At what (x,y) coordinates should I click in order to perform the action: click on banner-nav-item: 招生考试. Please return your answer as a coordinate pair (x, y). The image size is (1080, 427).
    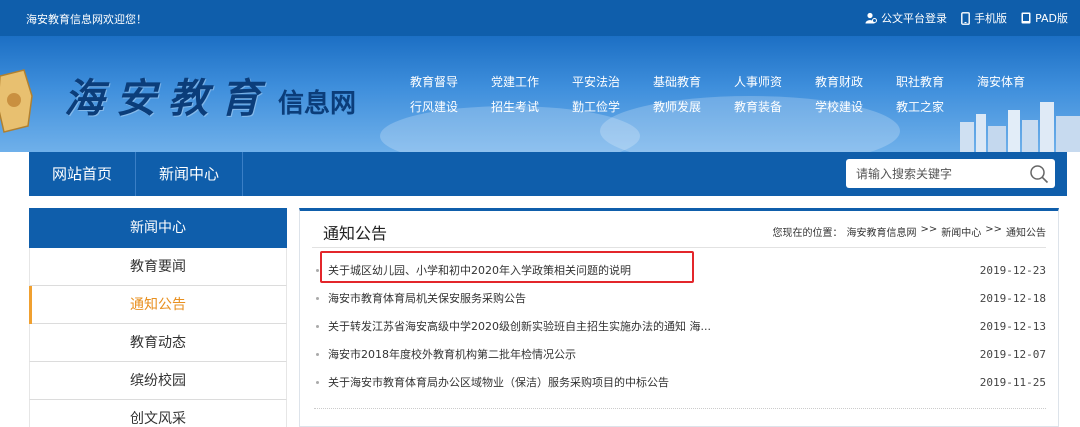
    Looking at the image, I should click on (531, 106).